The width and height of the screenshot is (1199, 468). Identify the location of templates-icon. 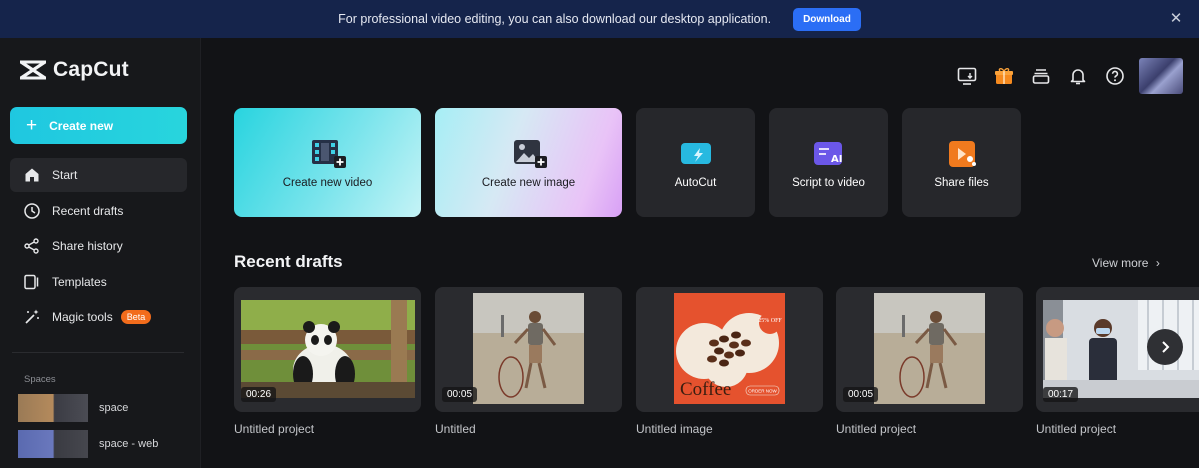
(31, 282).